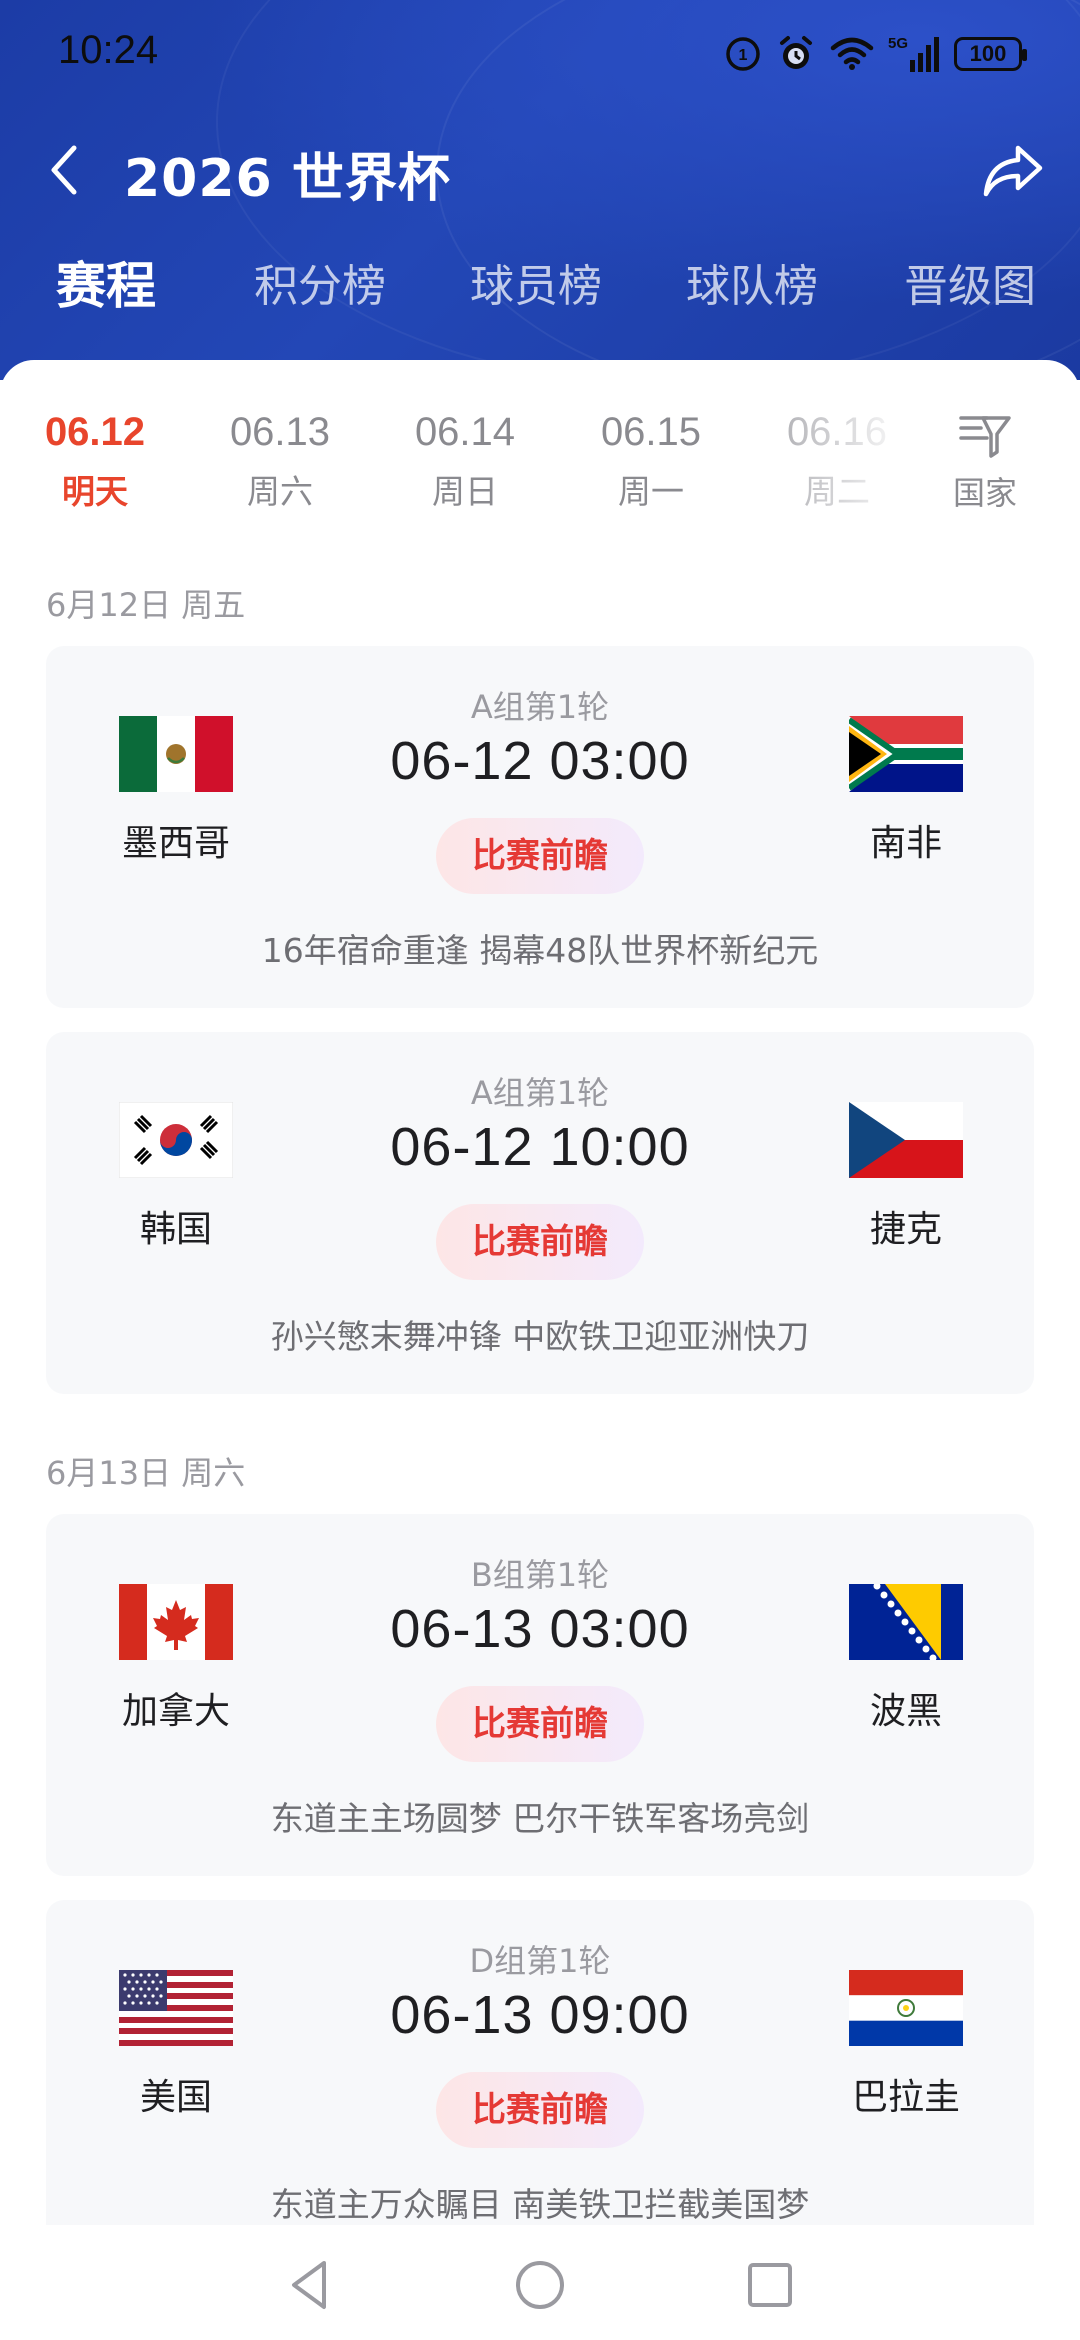 The image size is (1080, 2340). What do you see at coordinates (310, 2285) in the screenshot?
I see `nav-back-icon` at bounding box center [310, 2285].